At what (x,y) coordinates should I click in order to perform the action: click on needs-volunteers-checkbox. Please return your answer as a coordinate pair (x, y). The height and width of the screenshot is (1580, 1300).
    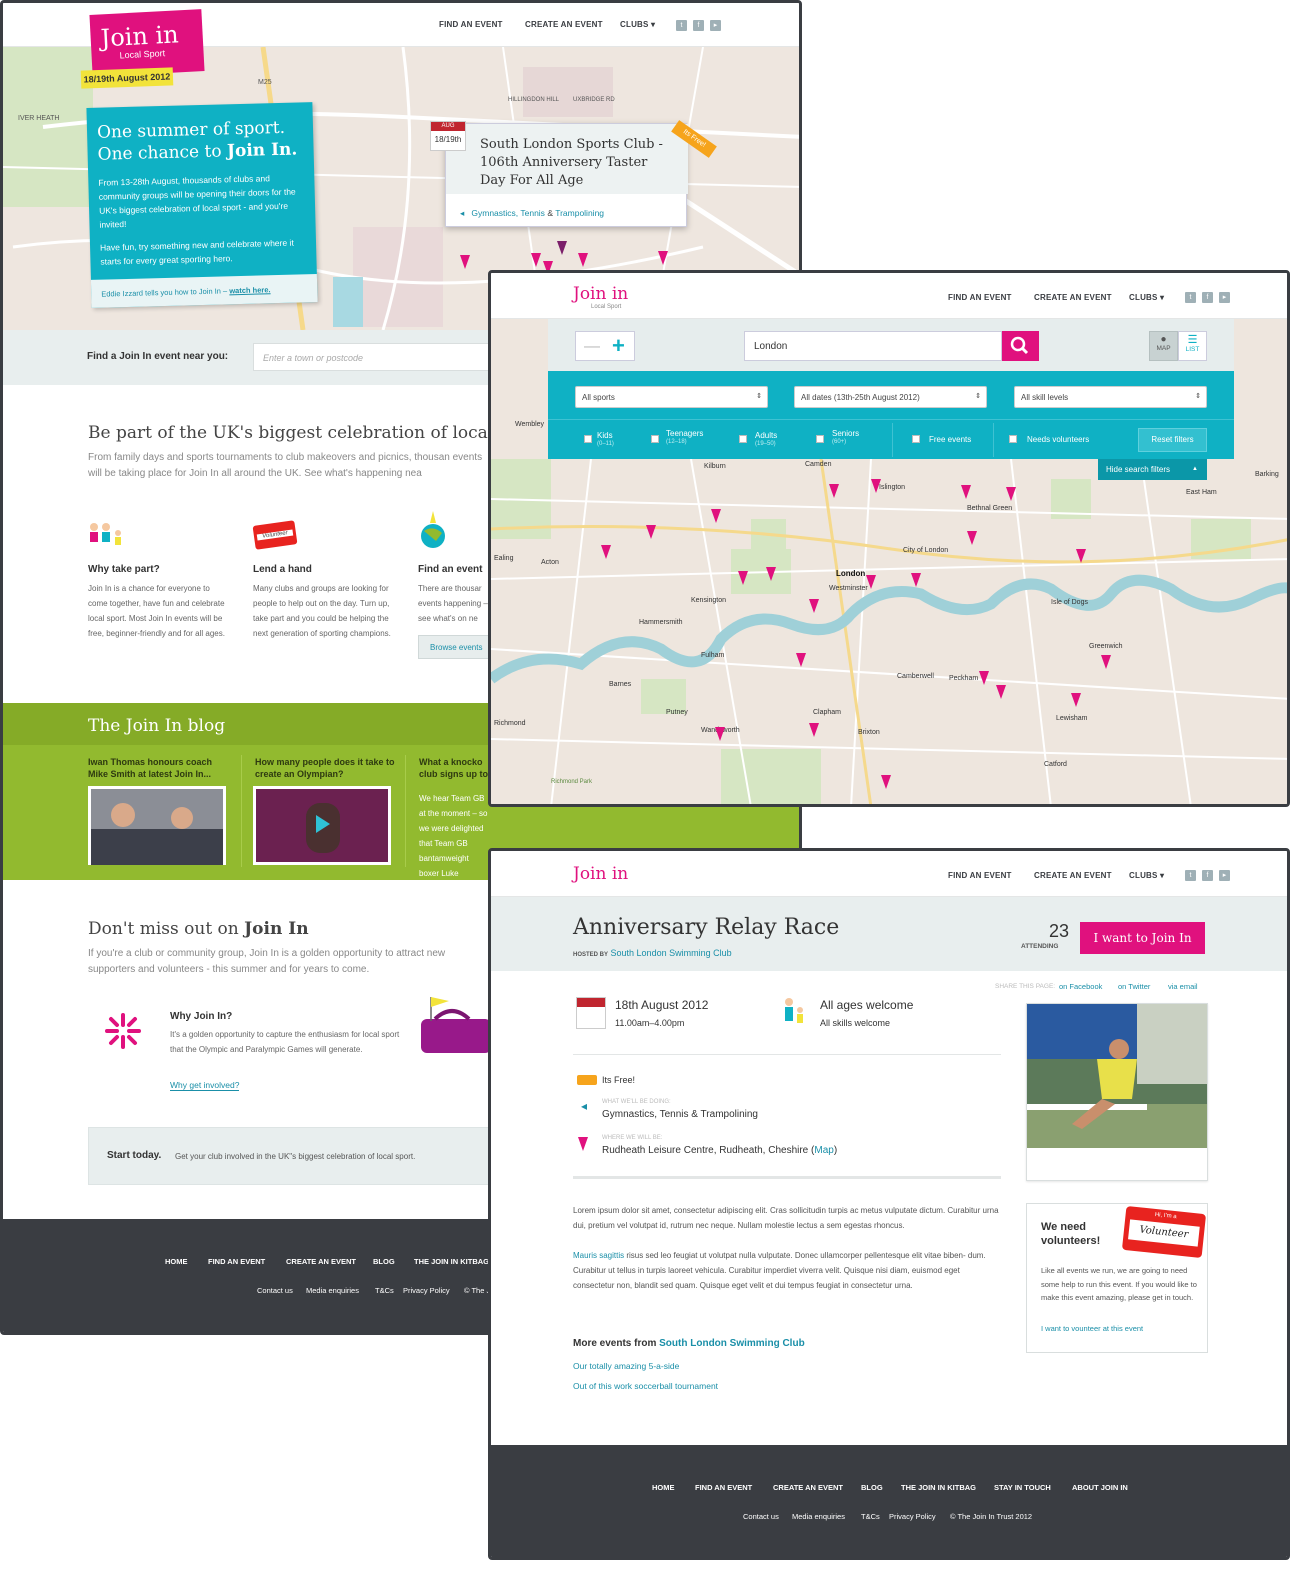
    Looking at the image, I should click on (1013, 439).